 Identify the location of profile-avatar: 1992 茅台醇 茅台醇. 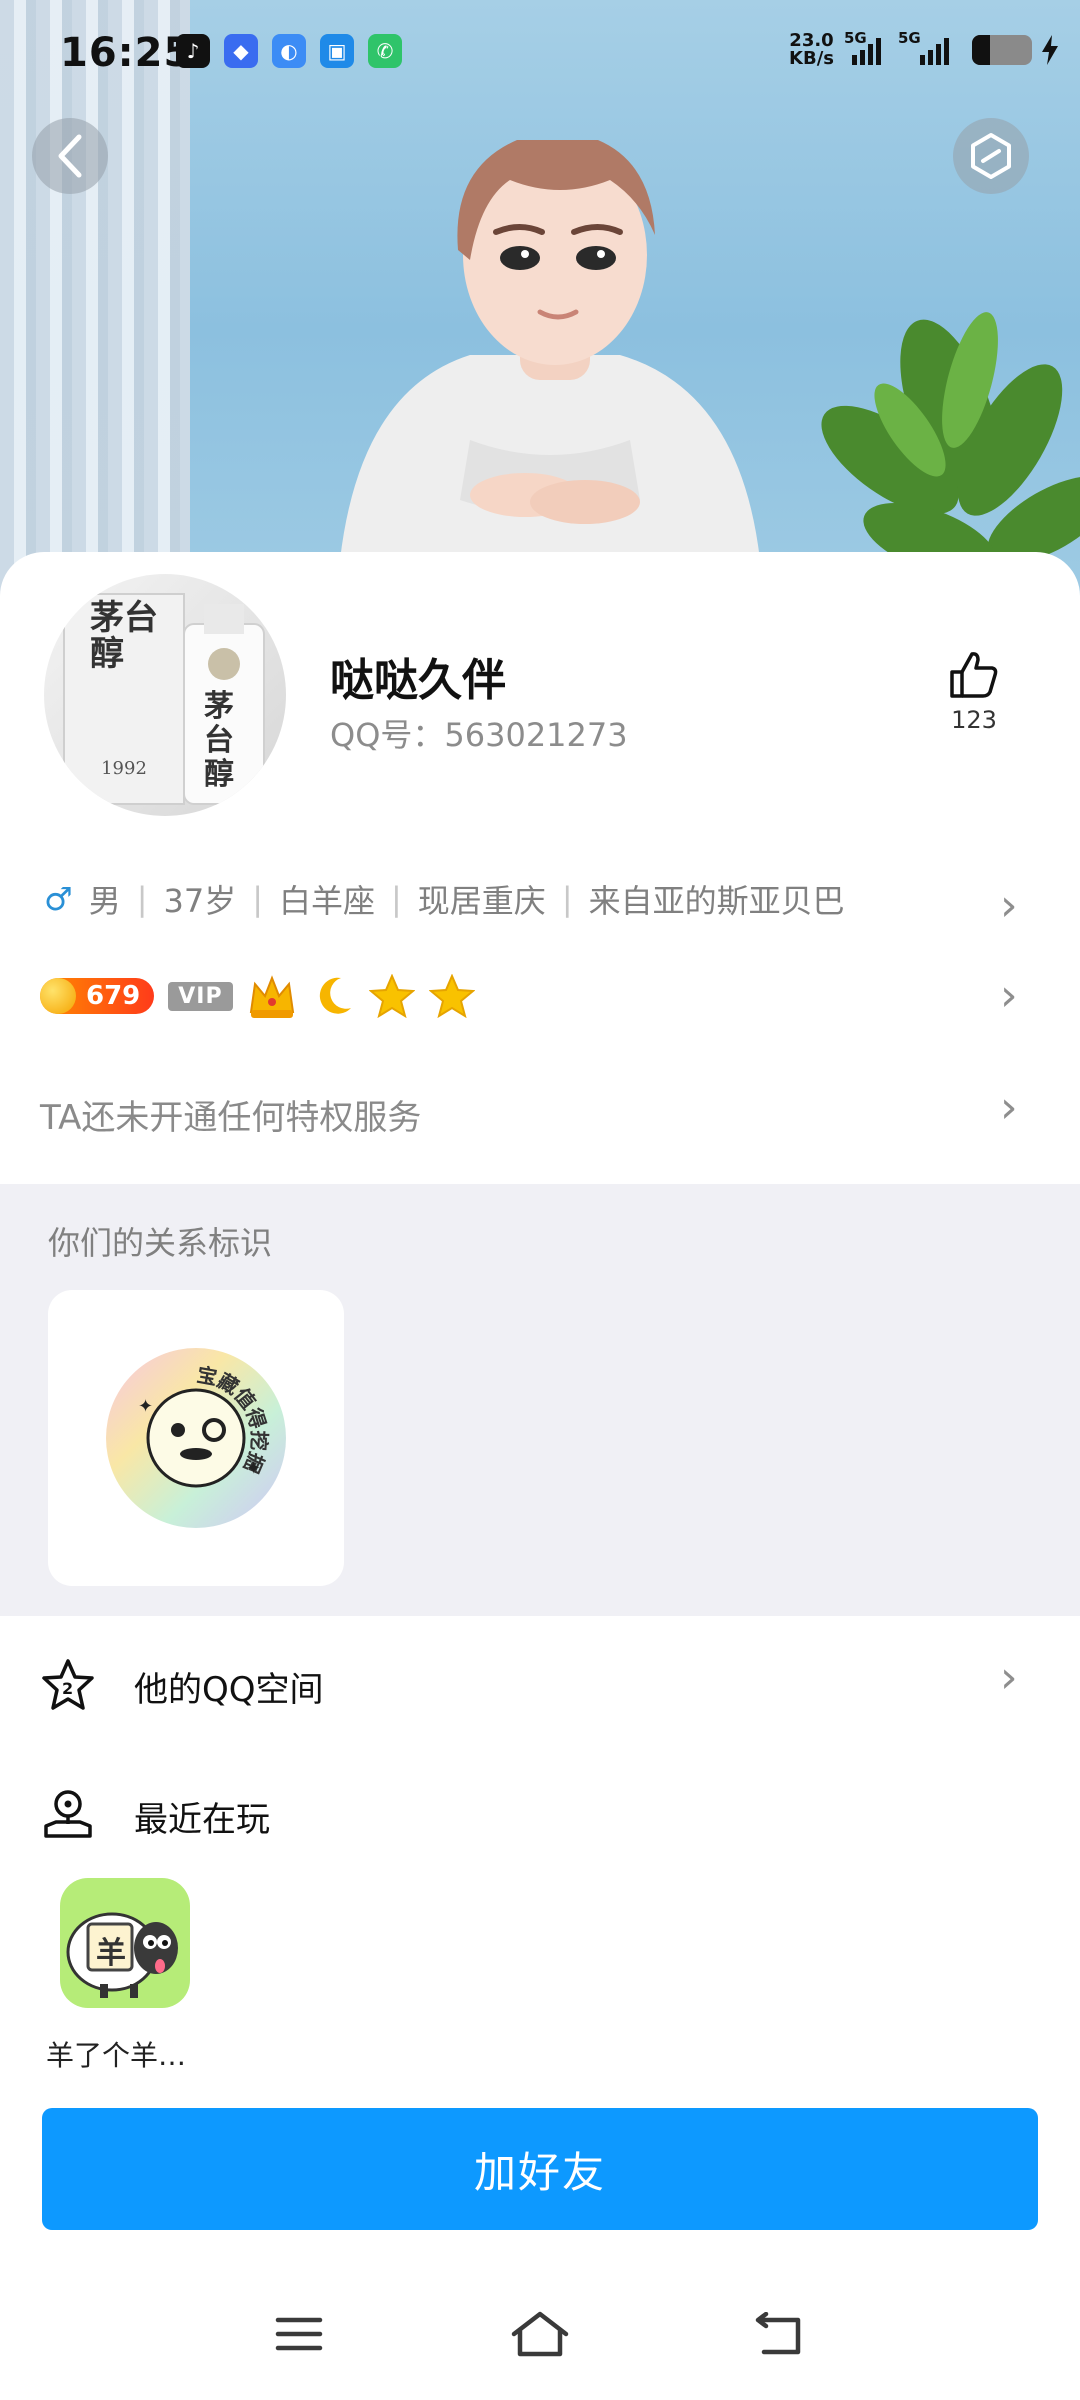
(165, 695).